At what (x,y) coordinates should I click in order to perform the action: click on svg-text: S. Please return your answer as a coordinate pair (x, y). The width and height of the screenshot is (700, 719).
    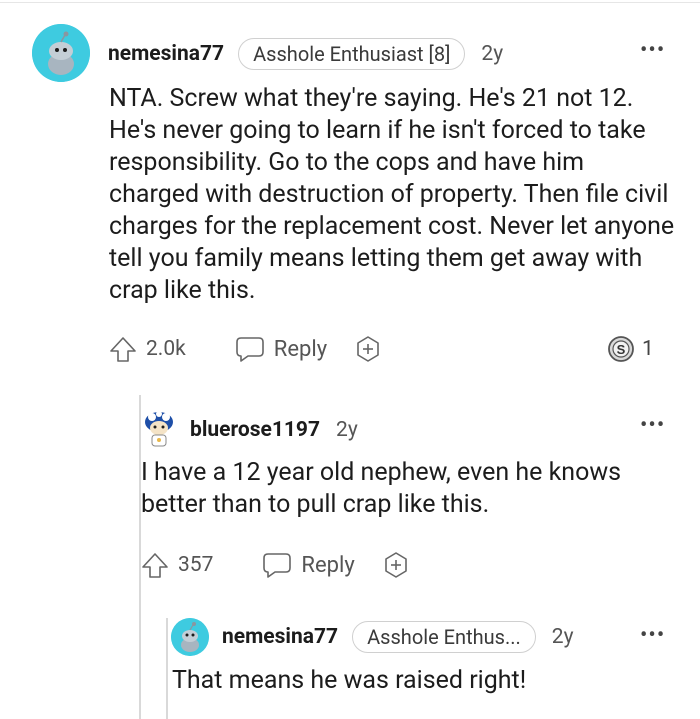
    Looking at the image, I should click on (621, 349).